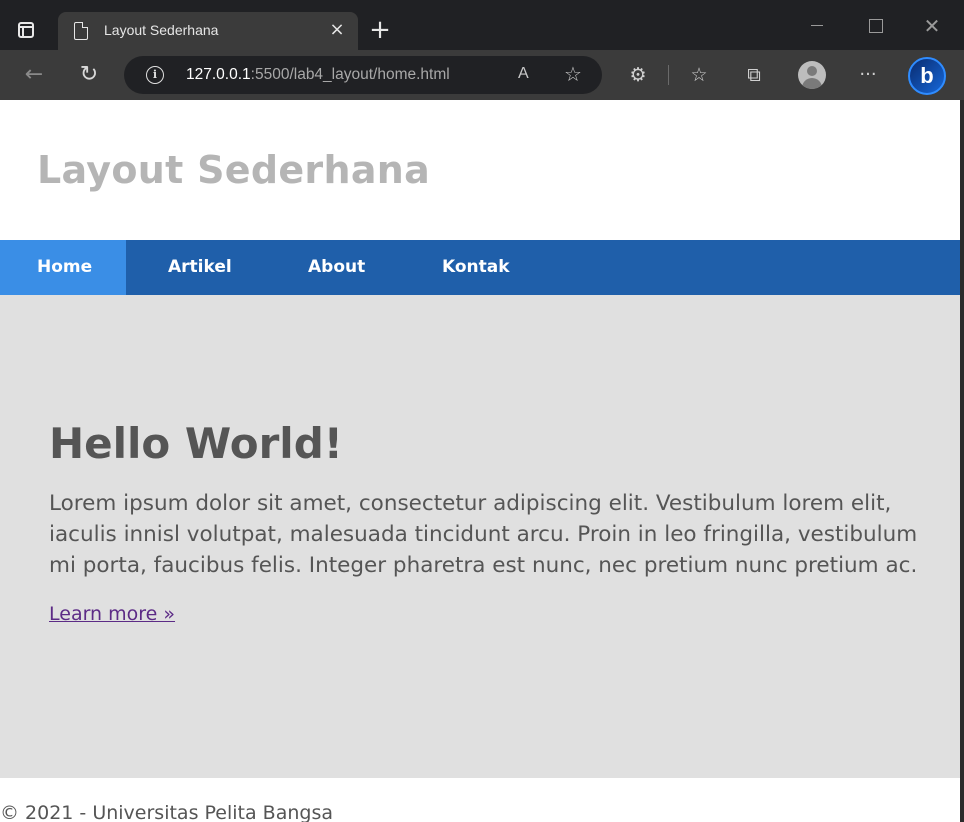  What do you see at coordinates (34, 75) in the screenshot?
I see `back-arrow-icon: ←` at bounding box center [34, 75].